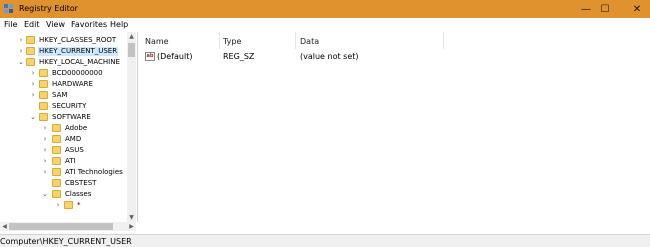  Describe the element at coordinates (174, 56) in the screenshot. I see `value-name-cell: (Default)` at that location.